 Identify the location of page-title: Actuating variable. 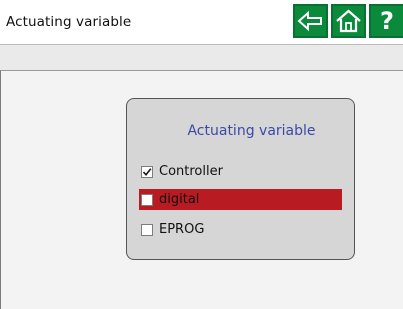
(69, 22).